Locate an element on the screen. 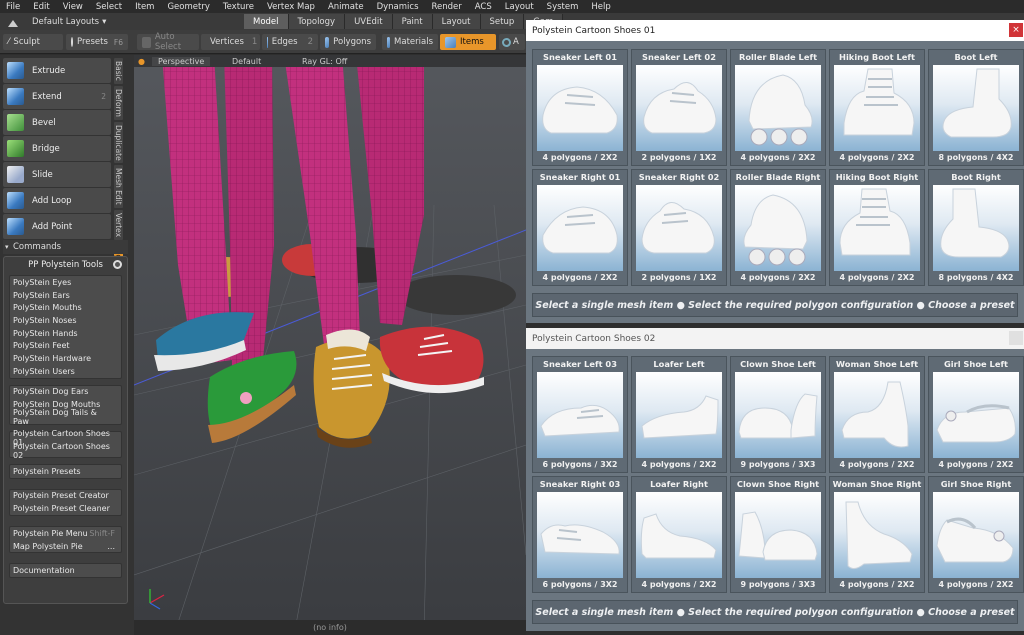 This screenshot has width=1024, height=635. tab-paint: Paint is located at coordinates (412, 21).